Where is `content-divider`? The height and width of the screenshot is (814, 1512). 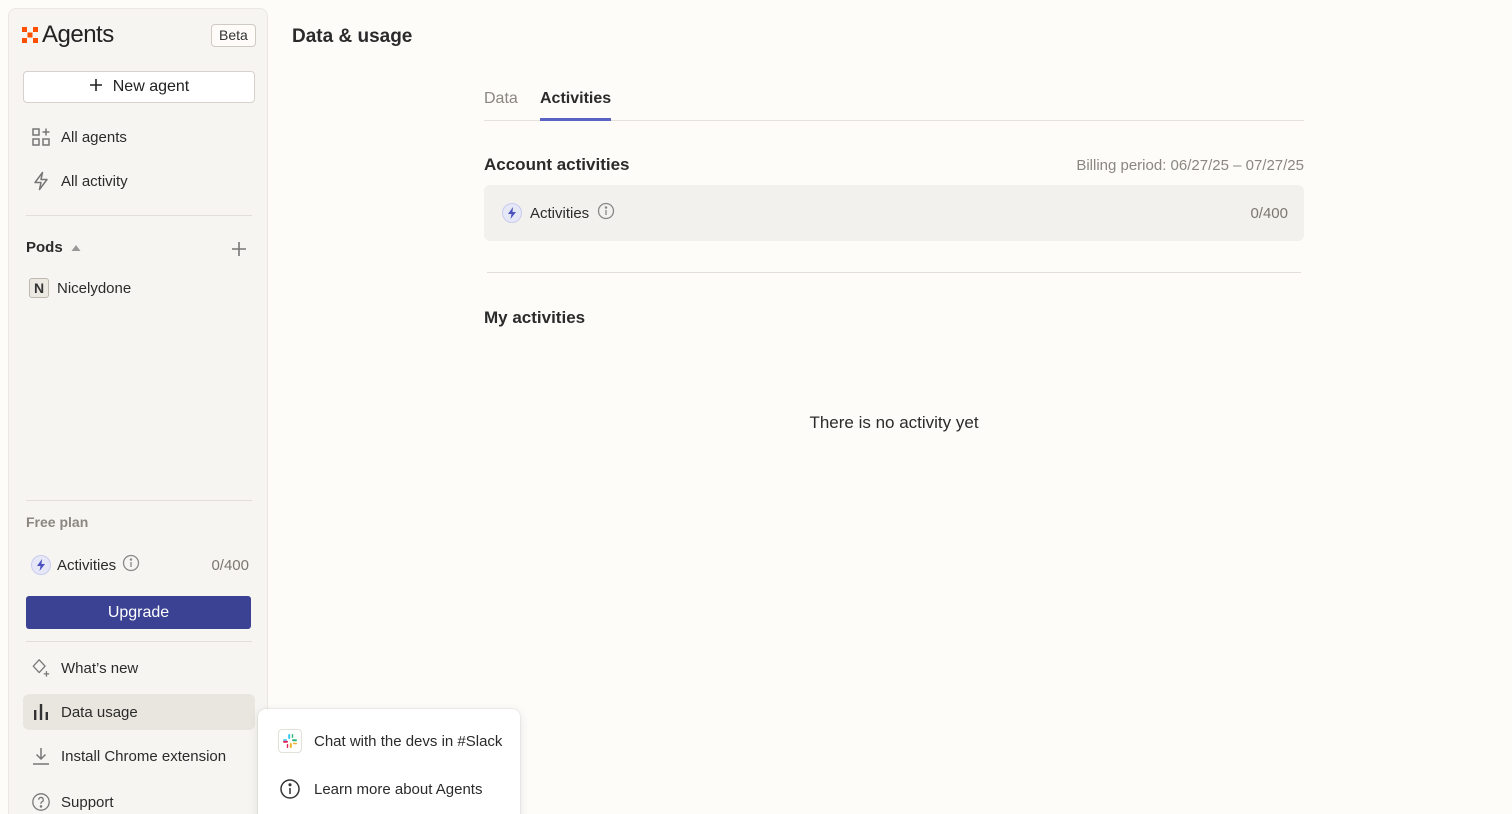
content-divider is located at coordinates (894, 272).